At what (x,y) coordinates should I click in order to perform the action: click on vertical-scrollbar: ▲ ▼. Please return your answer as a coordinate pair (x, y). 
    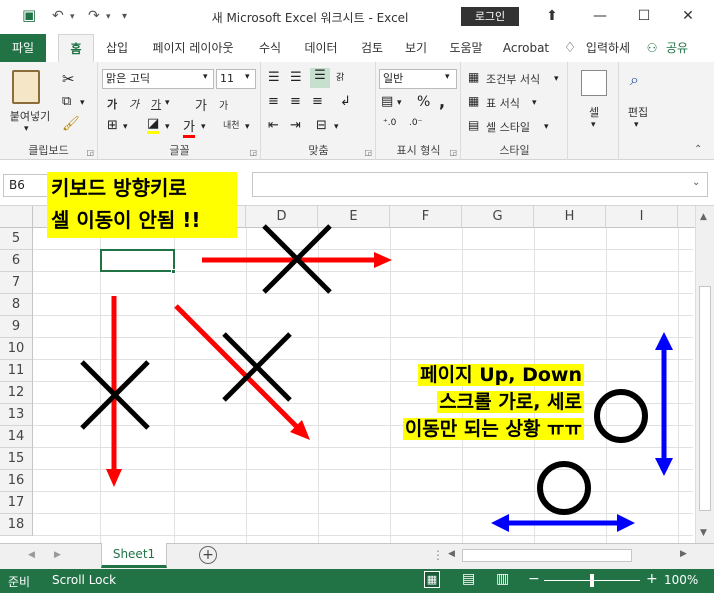
    Looking at the image, I should click on (704, 374).